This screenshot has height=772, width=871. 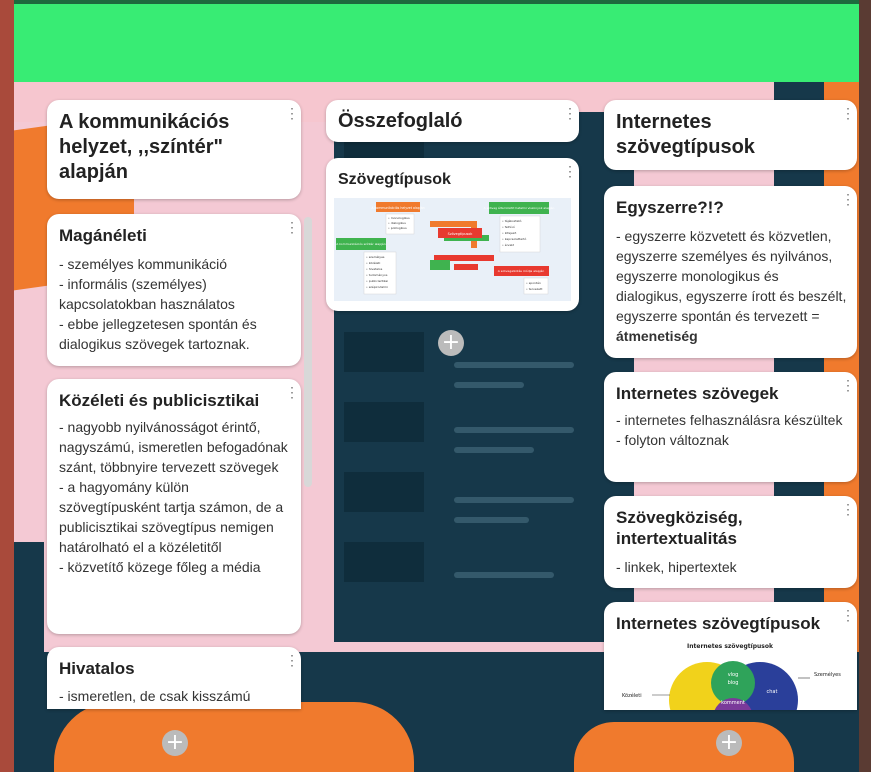 I want to click on post-title: Közéleti és publicisztikai, so click(x=159, y=400).